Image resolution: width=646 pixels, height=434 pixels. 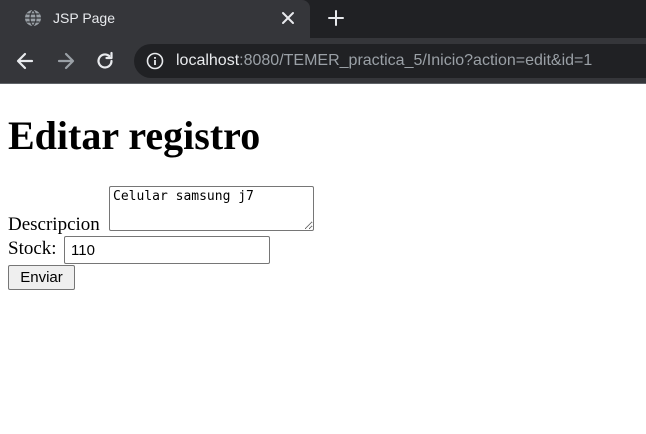 What do you see at coordinates (32, 248) in the screenshot?
I see `stock-label: Stock:` at bounding box center [32, 248].